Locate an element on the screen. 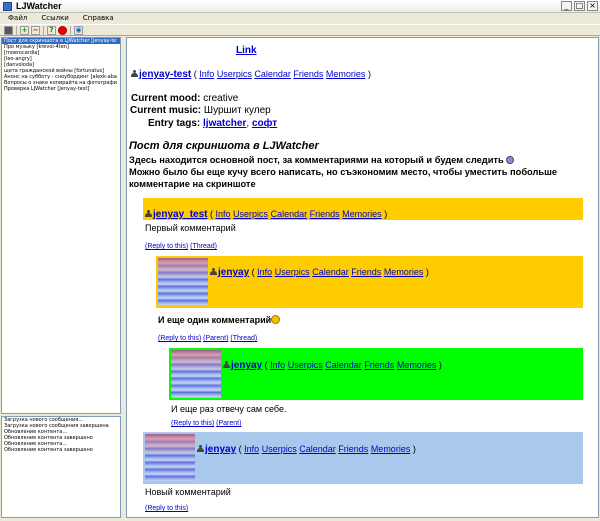 Image resolution: width=600 pixels, height=521 pixels. post-username: jenyay-test is located at coordinates (165, 74).